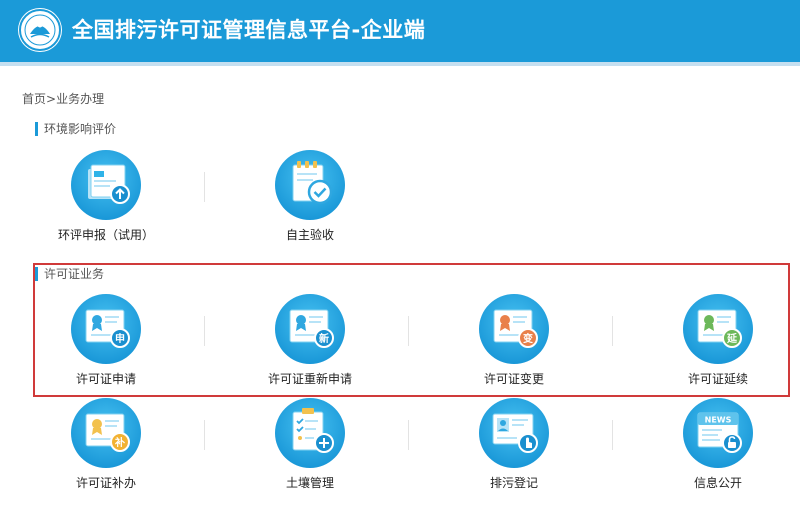  I want to click on certificate-extend-icon: 延, so click(718, 329).